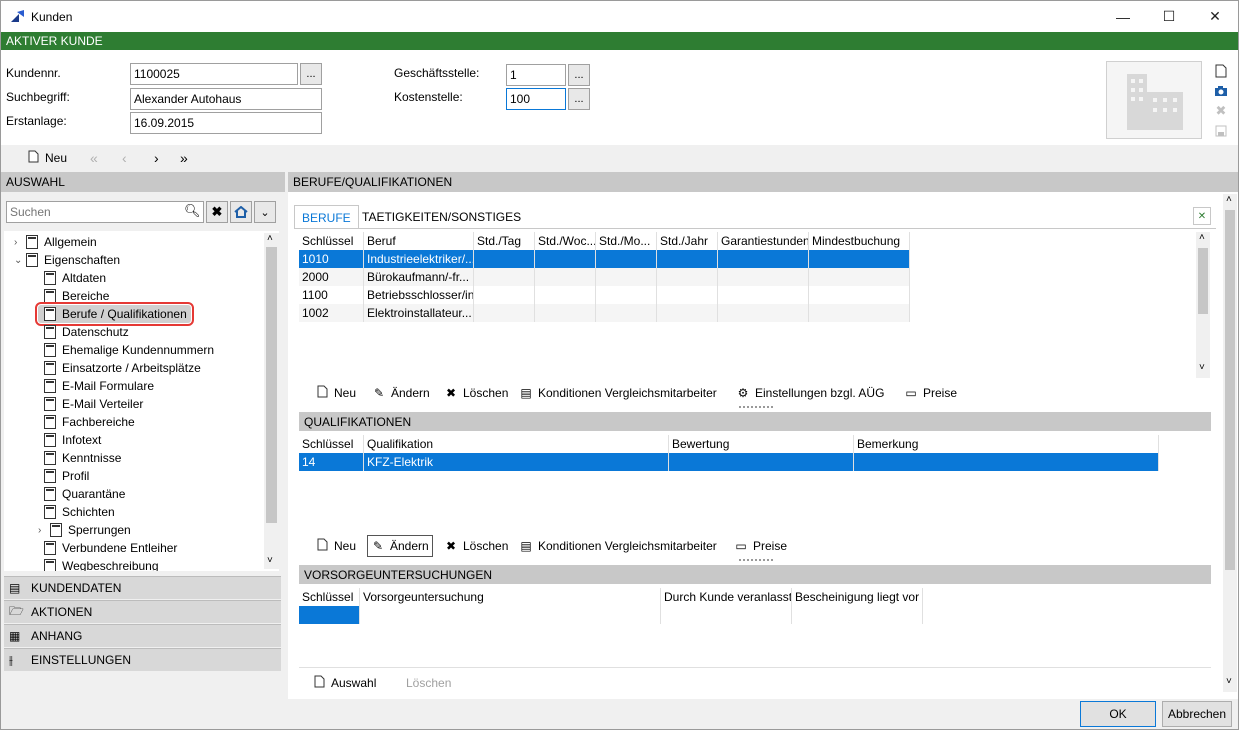 The image size is (1239, 730). What do you see at coordinates (611, 615) in the screenshot?
I see `table-row-empty` at bounding box center [611, 615].